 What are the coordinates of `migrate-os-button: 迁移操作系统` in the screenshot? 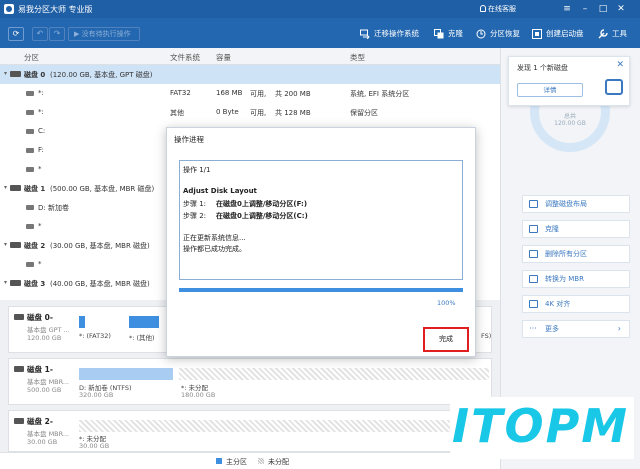 It's located at (389, 34).